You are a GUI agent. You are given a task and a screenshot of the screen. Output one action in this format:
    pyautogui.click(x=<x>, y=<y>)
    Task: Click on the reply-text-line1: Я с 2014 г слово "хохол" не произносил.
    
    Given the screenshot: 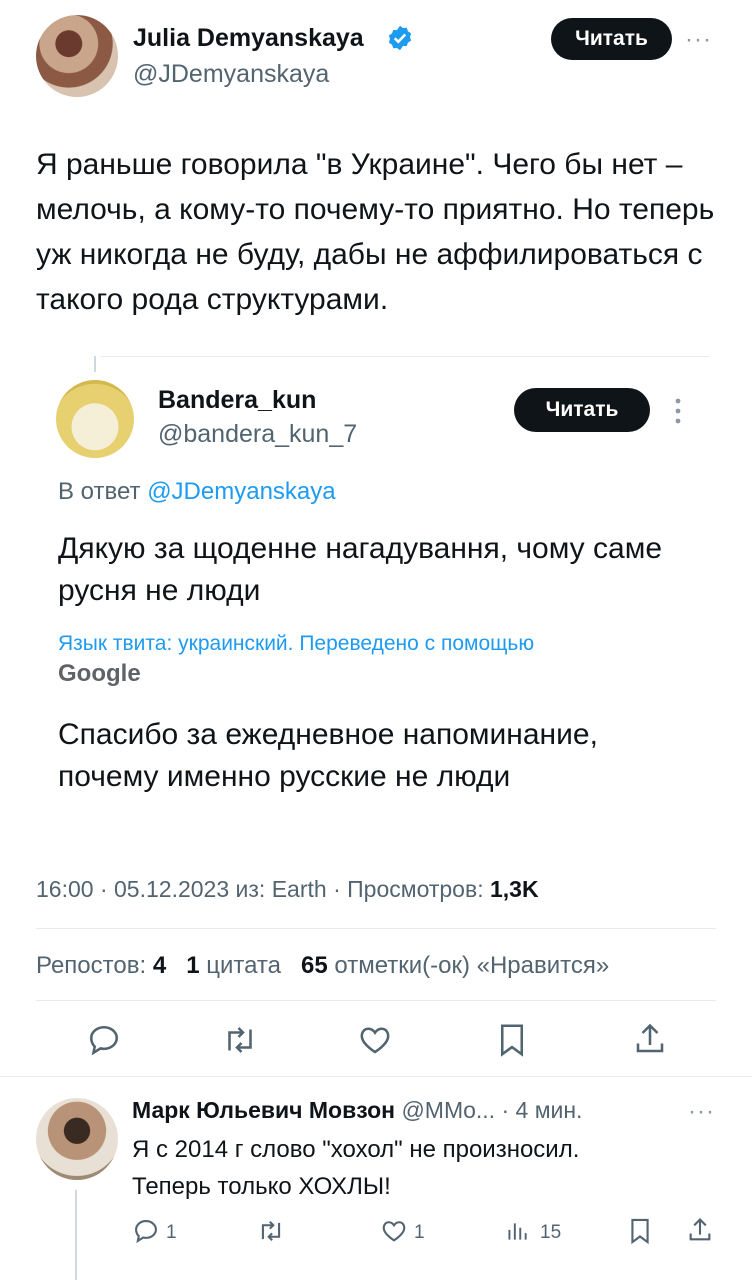 What is the action you would take?
    pyautogui.click(x=356, y=1149)
    